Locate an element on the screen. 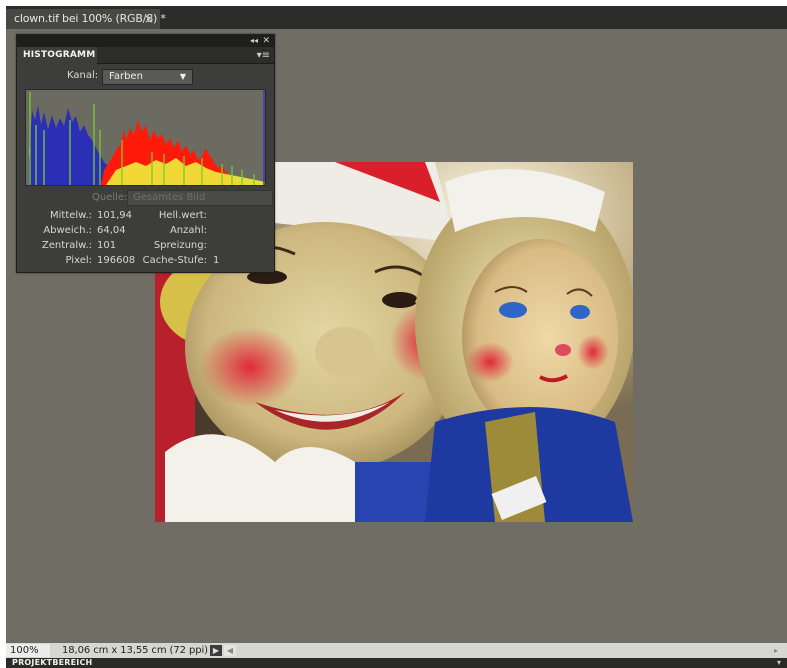 The image size is (787, 668). close-icon: ✕ is located at coordinates (266, 41).